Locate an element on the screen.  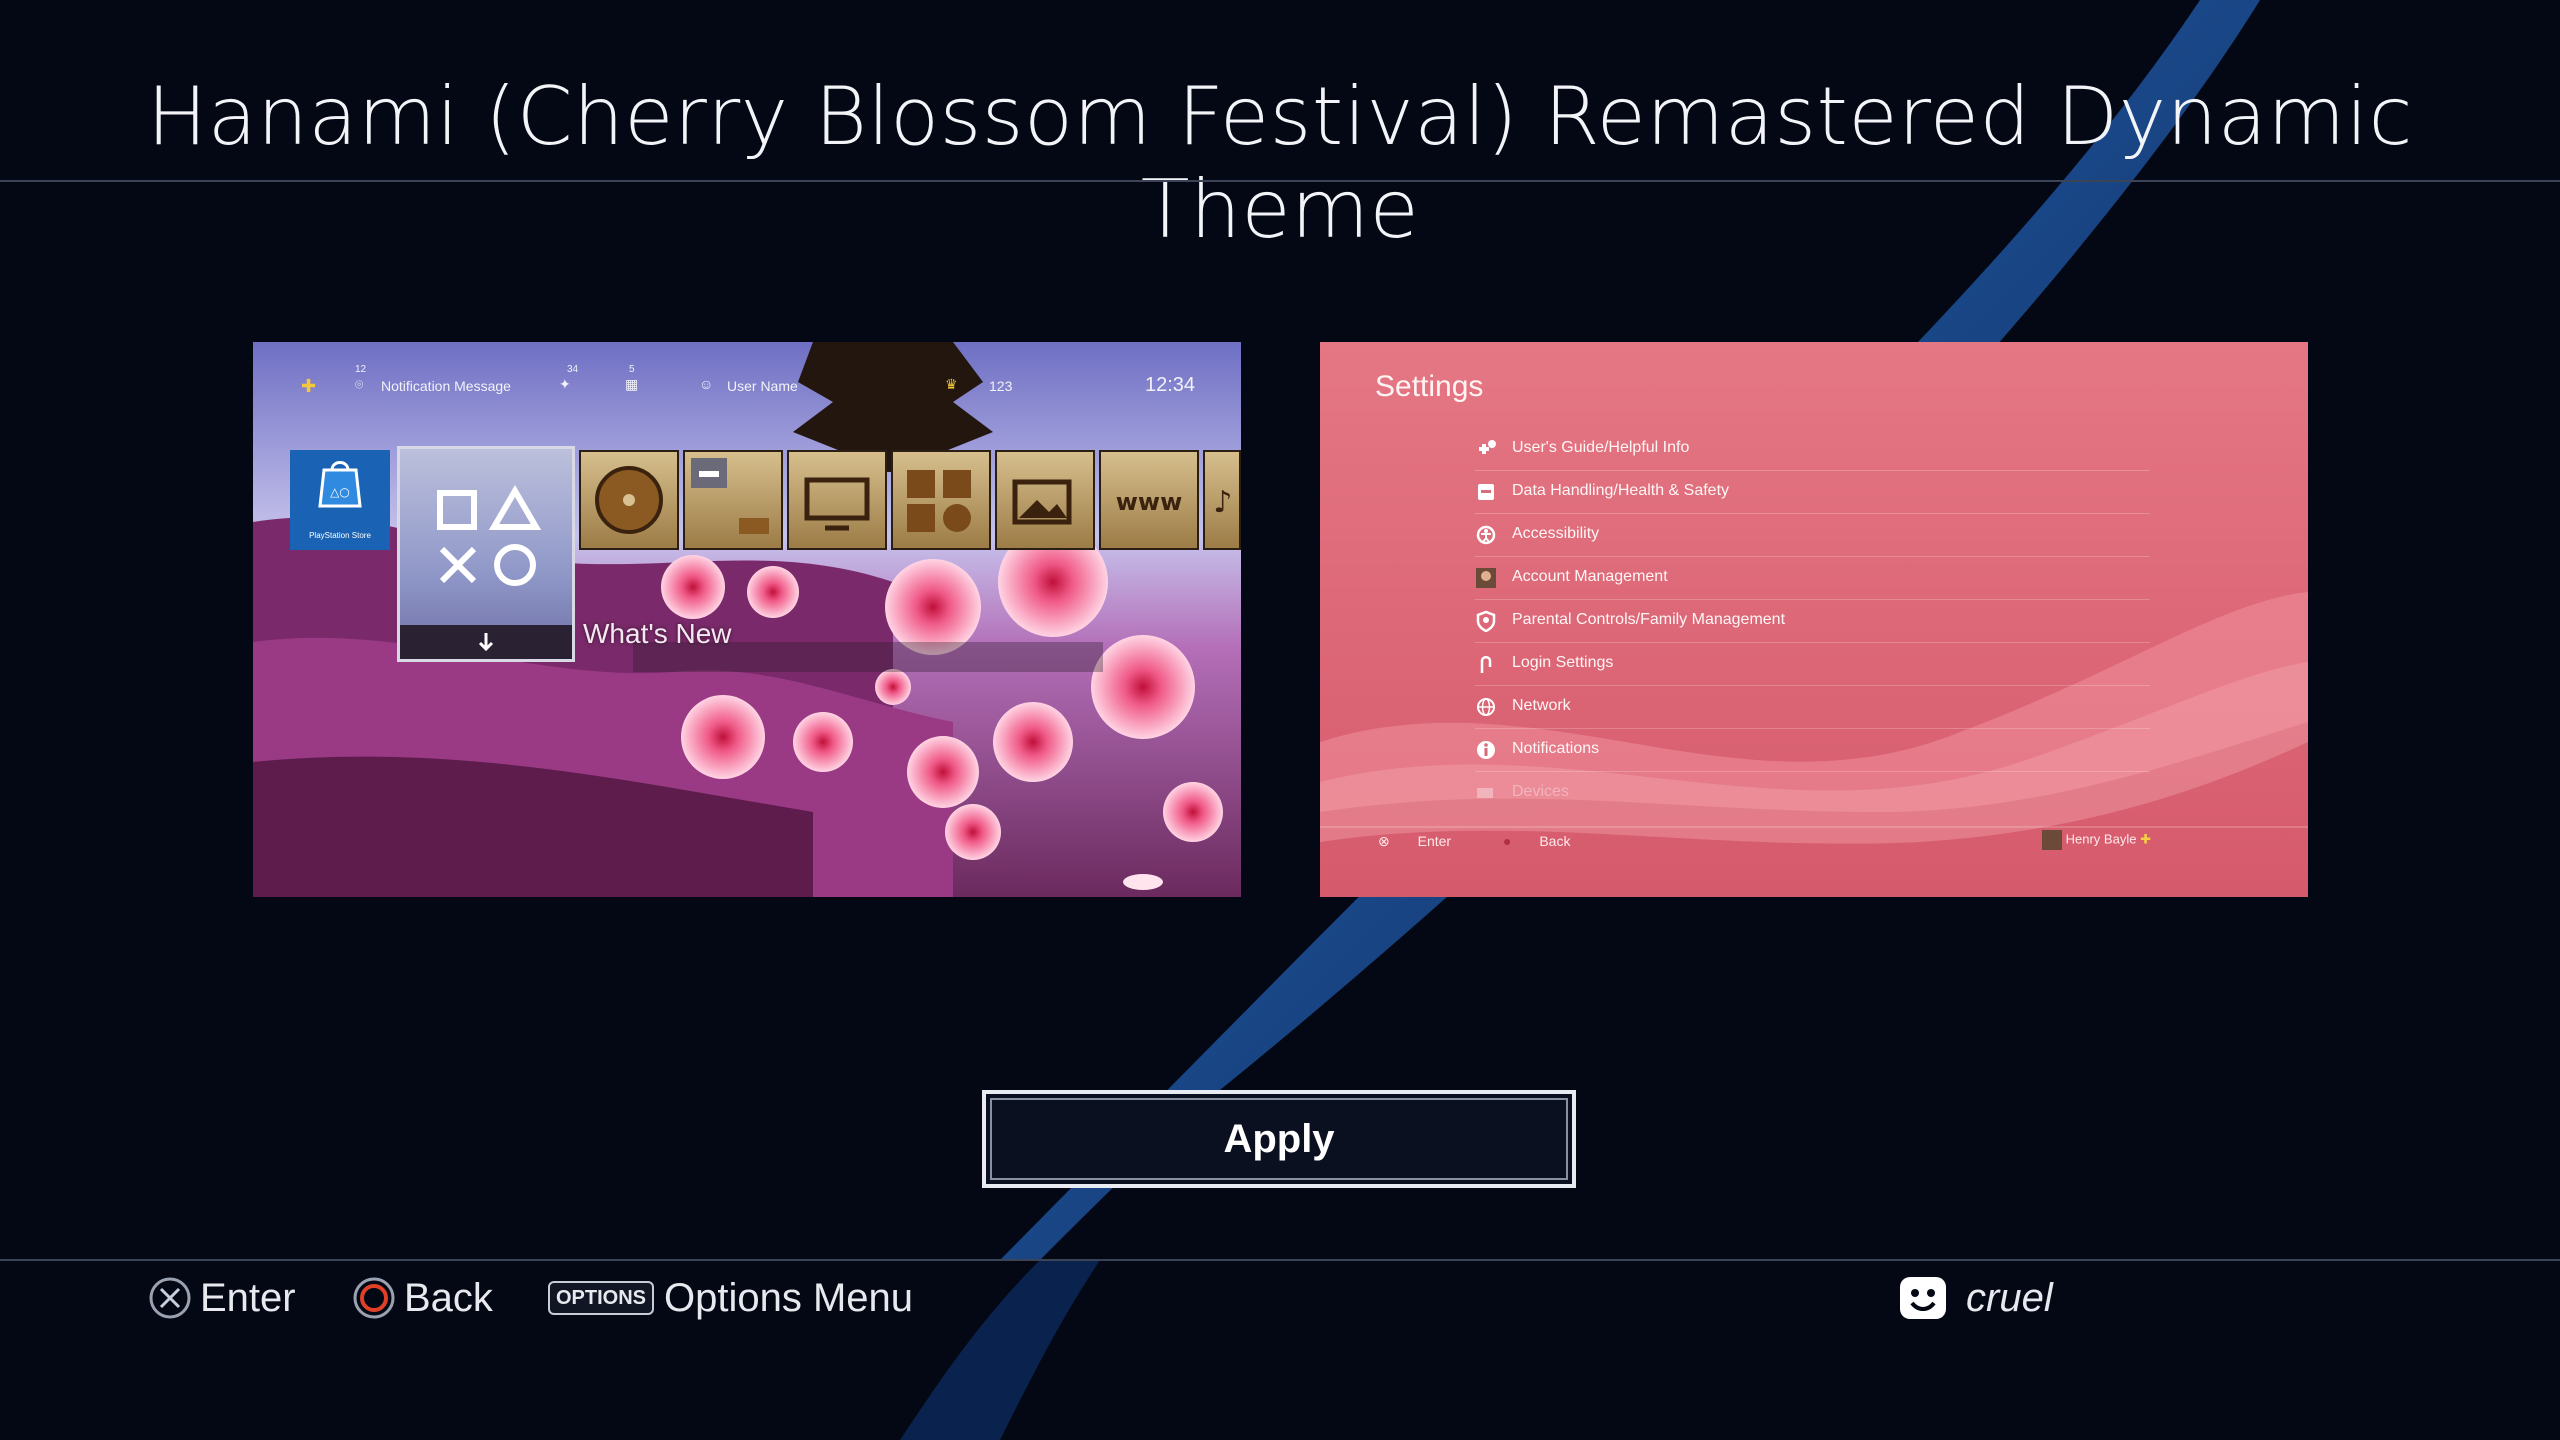
clock: 12:34 is located at coordinates (1170, 385).